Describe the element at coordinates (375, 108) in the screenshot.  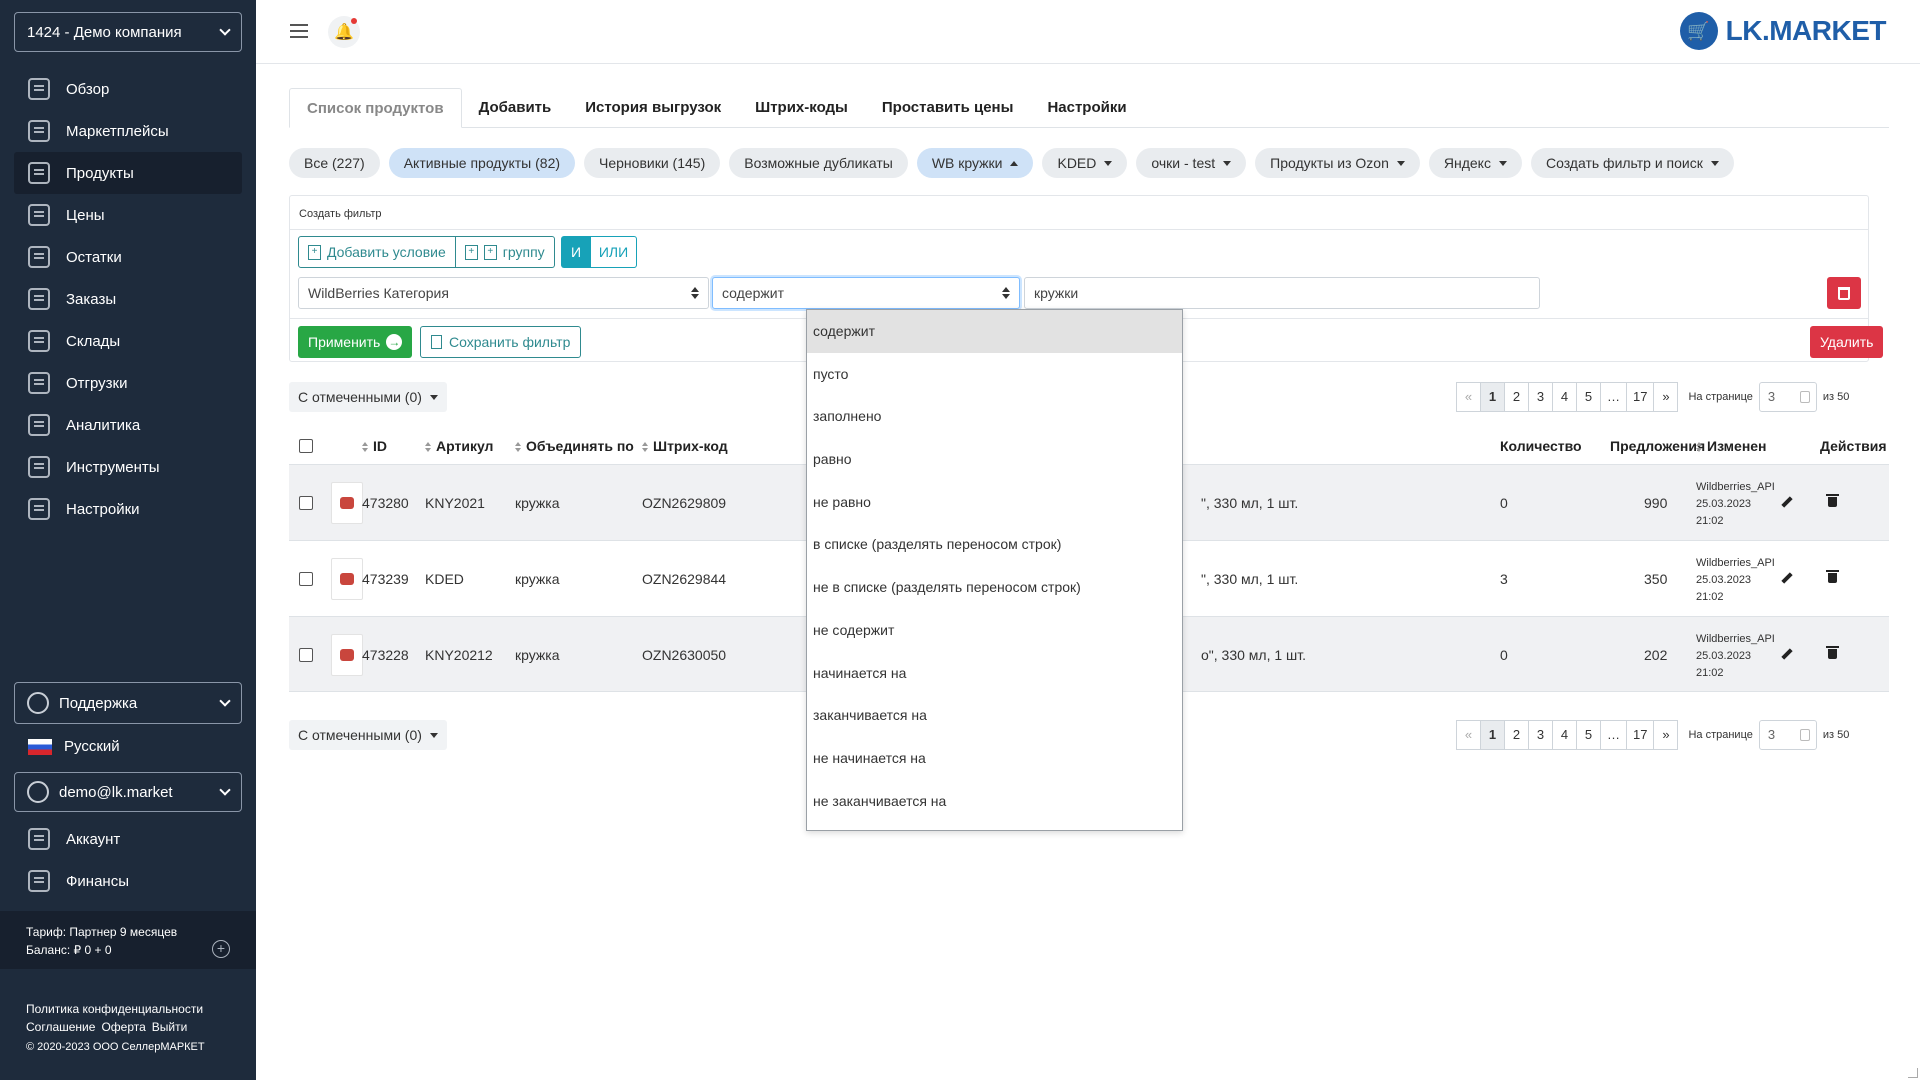
I see `tab-product-list: Список продуктов` at that location.